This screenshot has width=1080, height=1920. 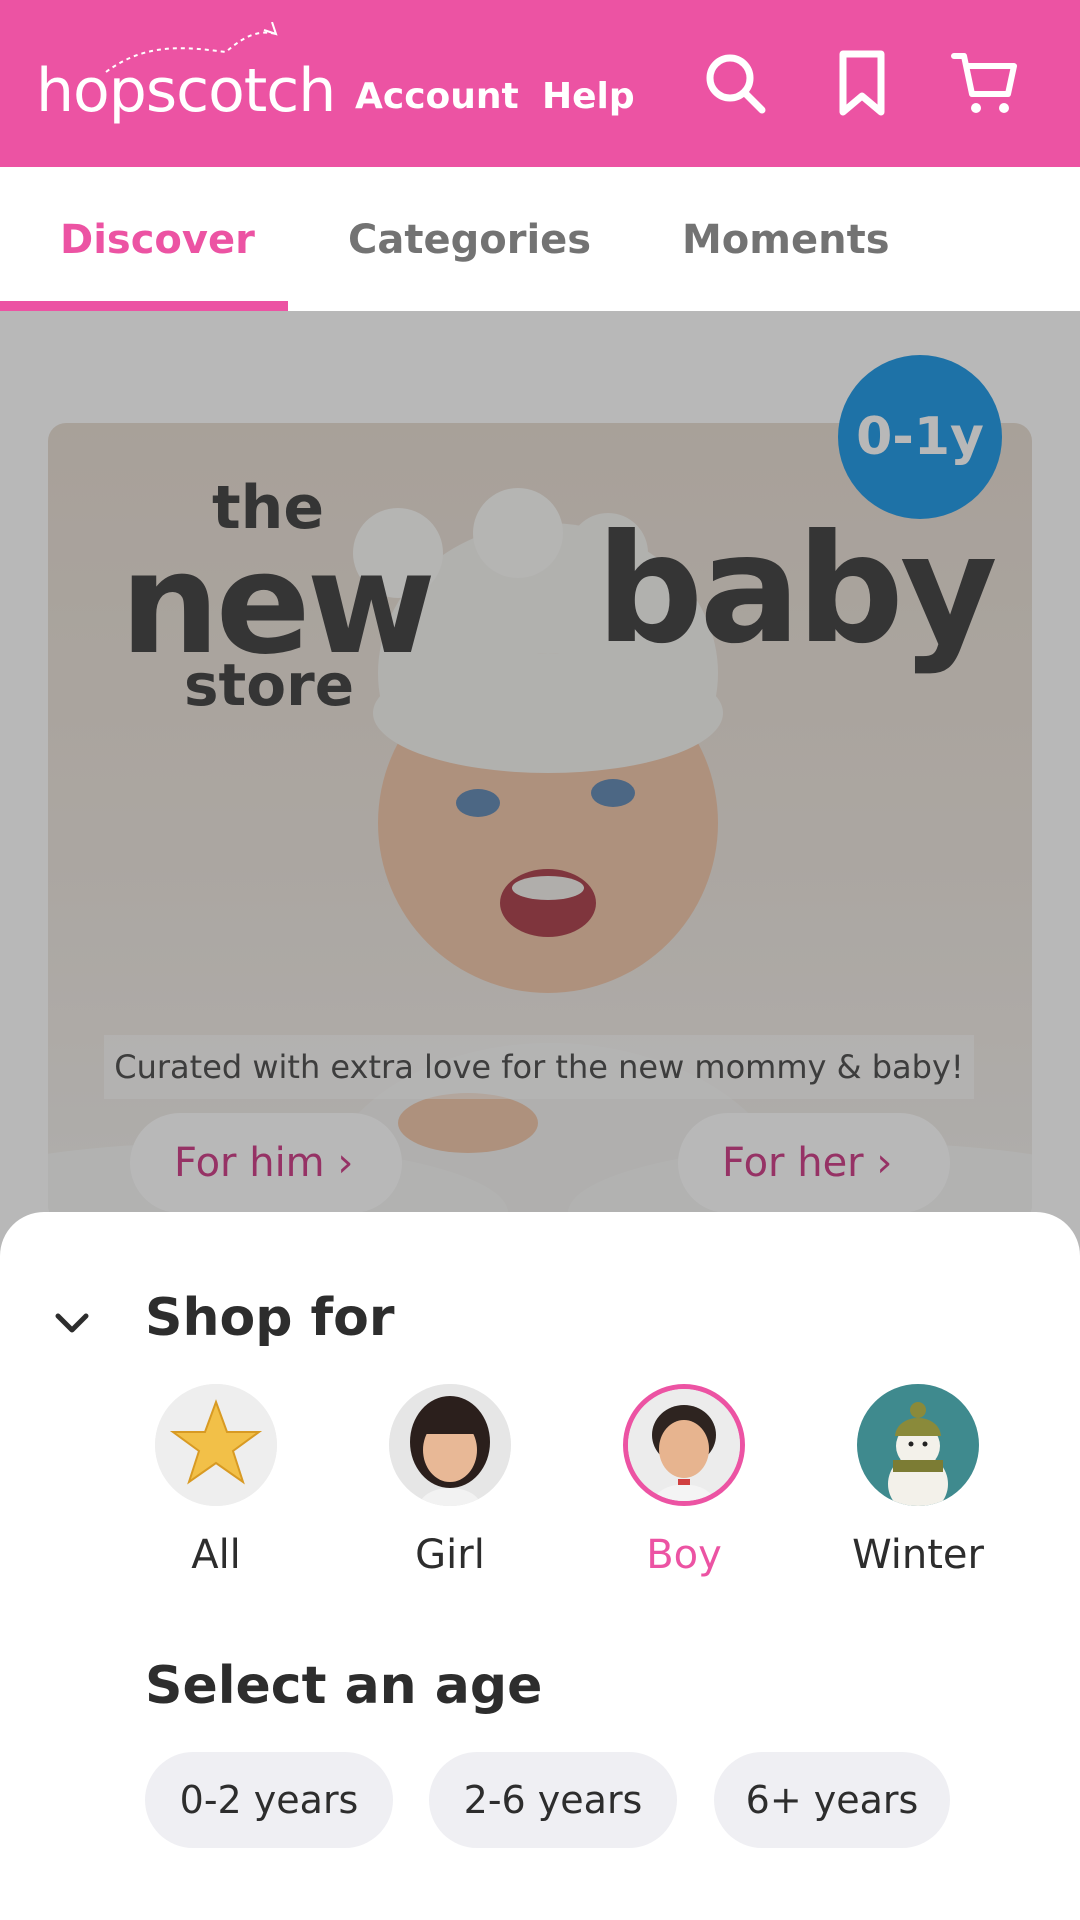 I want to click on bookmark-icon, so click(x=862, y=83).